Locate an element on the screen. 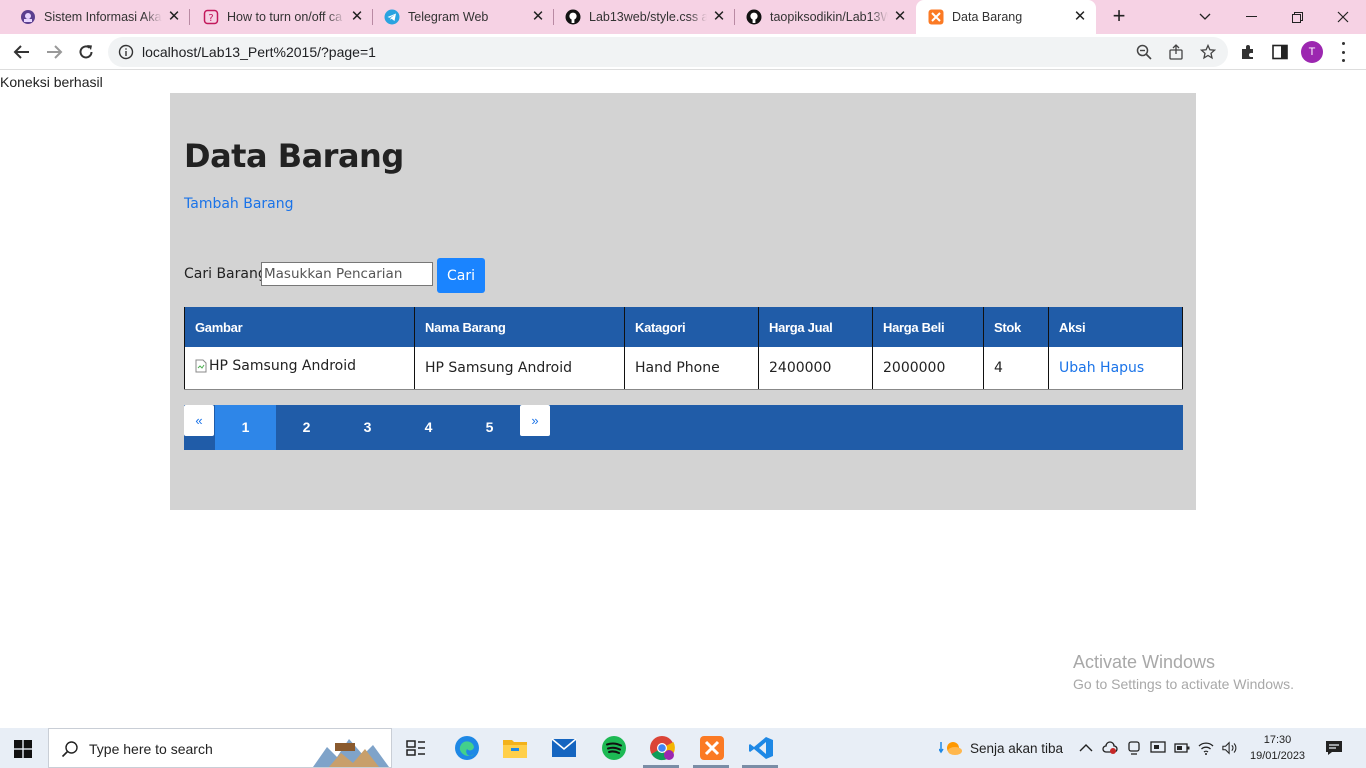 The image size is (1366, 768). address-bar: localhost/Lab13_Pert%2015/?page=1 is located at coordinates (668, 52).